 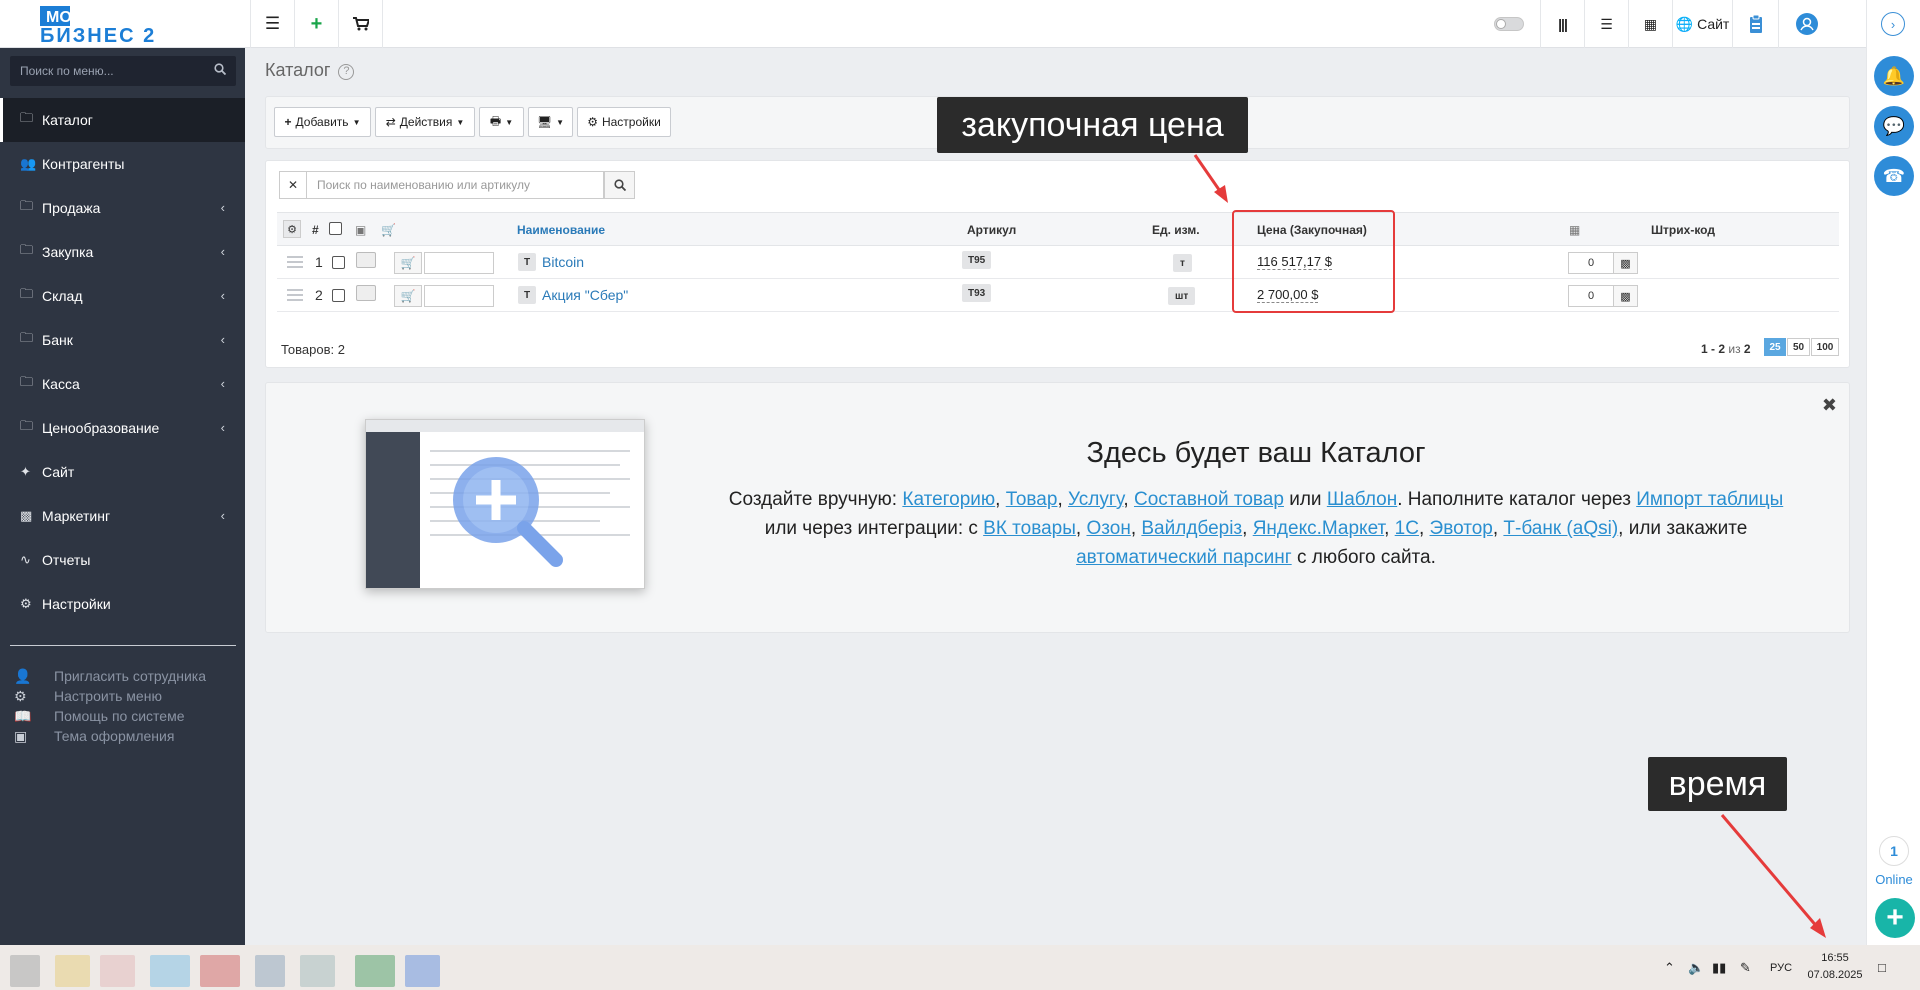 I want to click on online-label: Online, so click(x=1894, y=879).